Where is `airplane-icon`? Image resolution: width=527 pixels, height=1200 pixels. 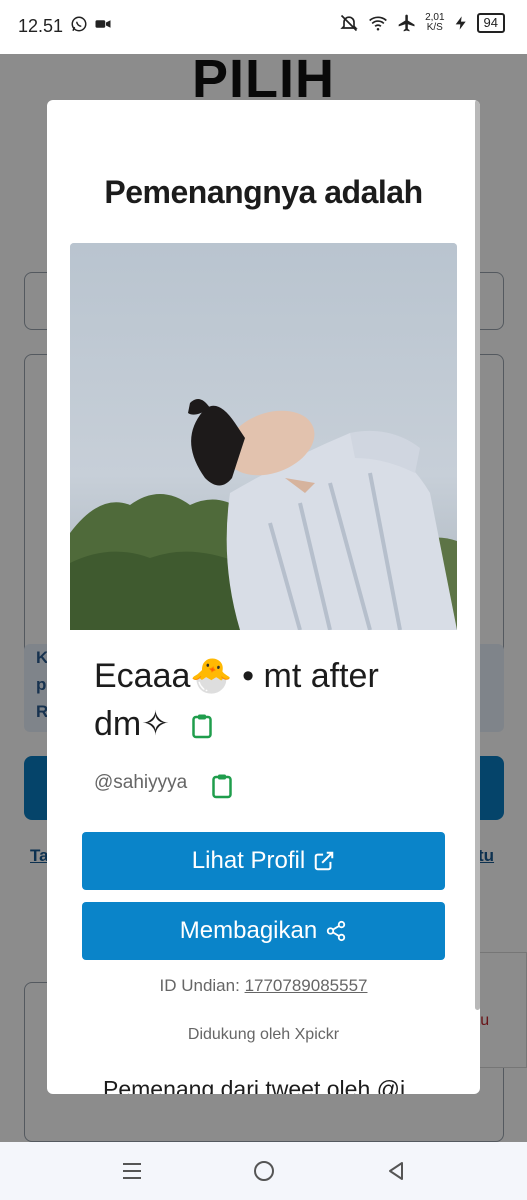
airplane-icon is located at coordinates (406, 23).